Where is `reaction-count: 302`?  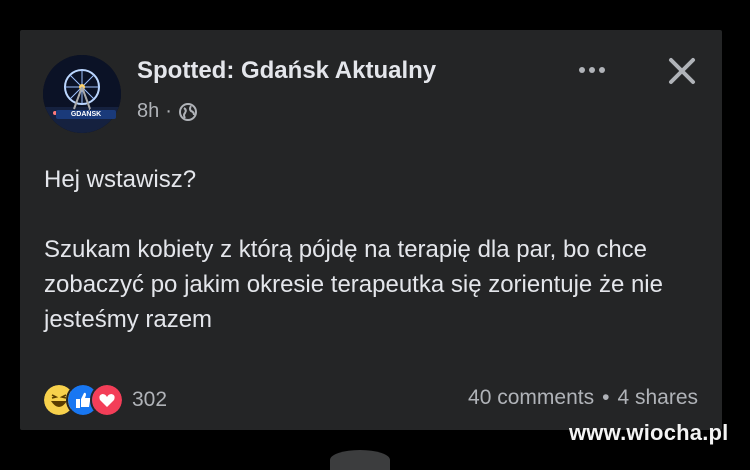
reaction-count: 302 is located at coordinates (150, 399).